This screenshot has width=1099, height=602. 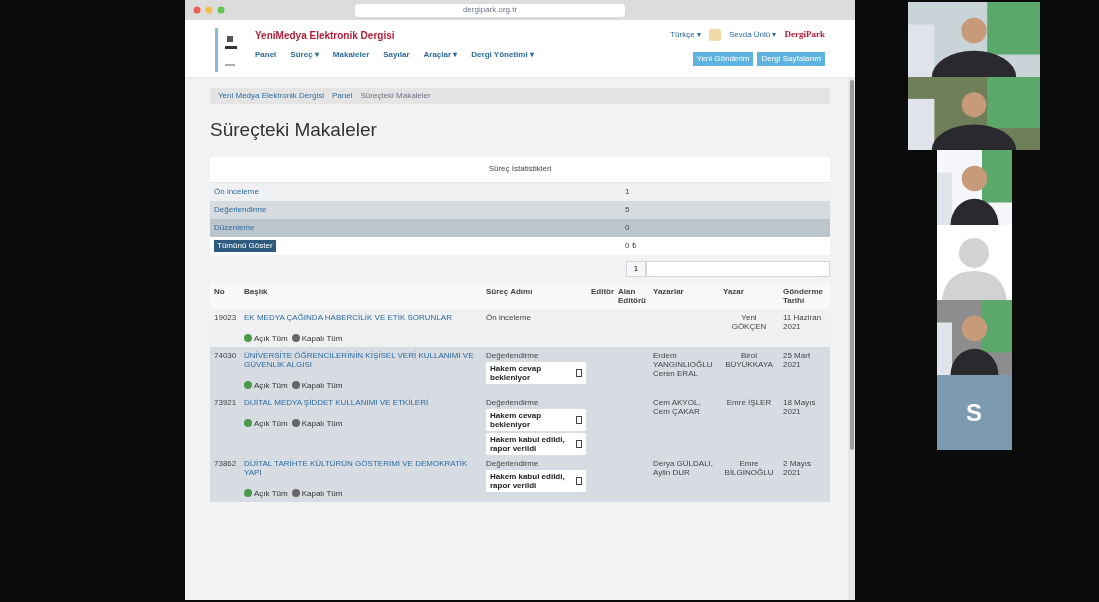 What do you see at coordinates (234, 227) in the screenshot?
I see `status-link: Düzenleme` at bounding box center [234, 227].